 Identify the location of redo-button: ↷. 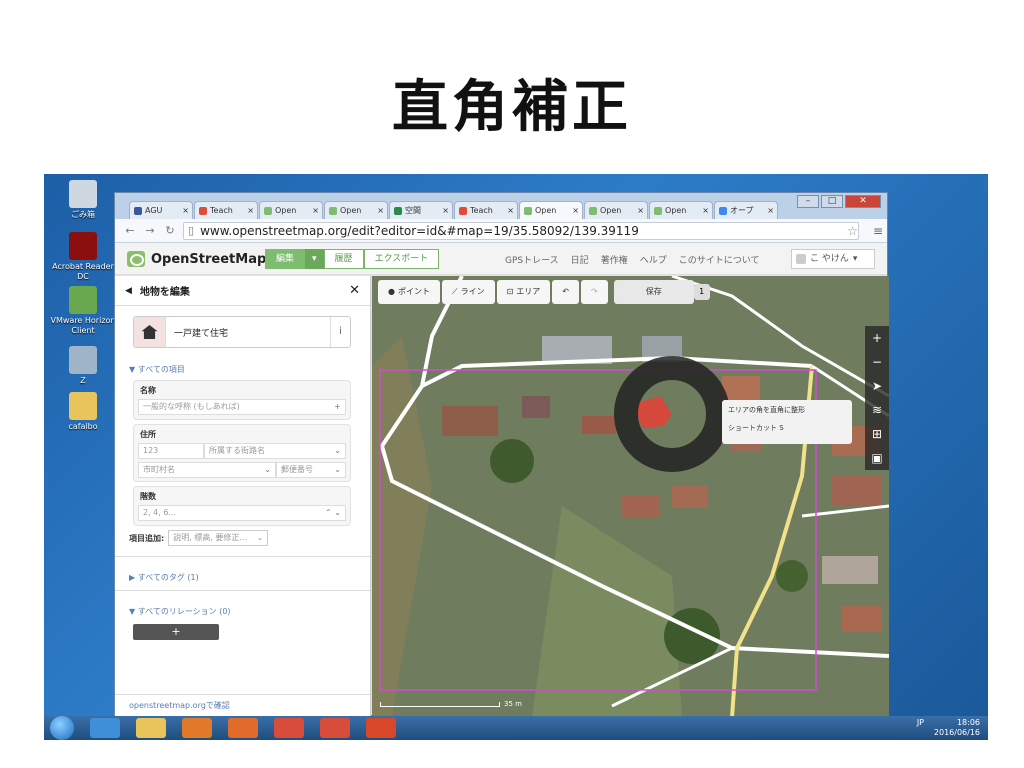
(594, 292).